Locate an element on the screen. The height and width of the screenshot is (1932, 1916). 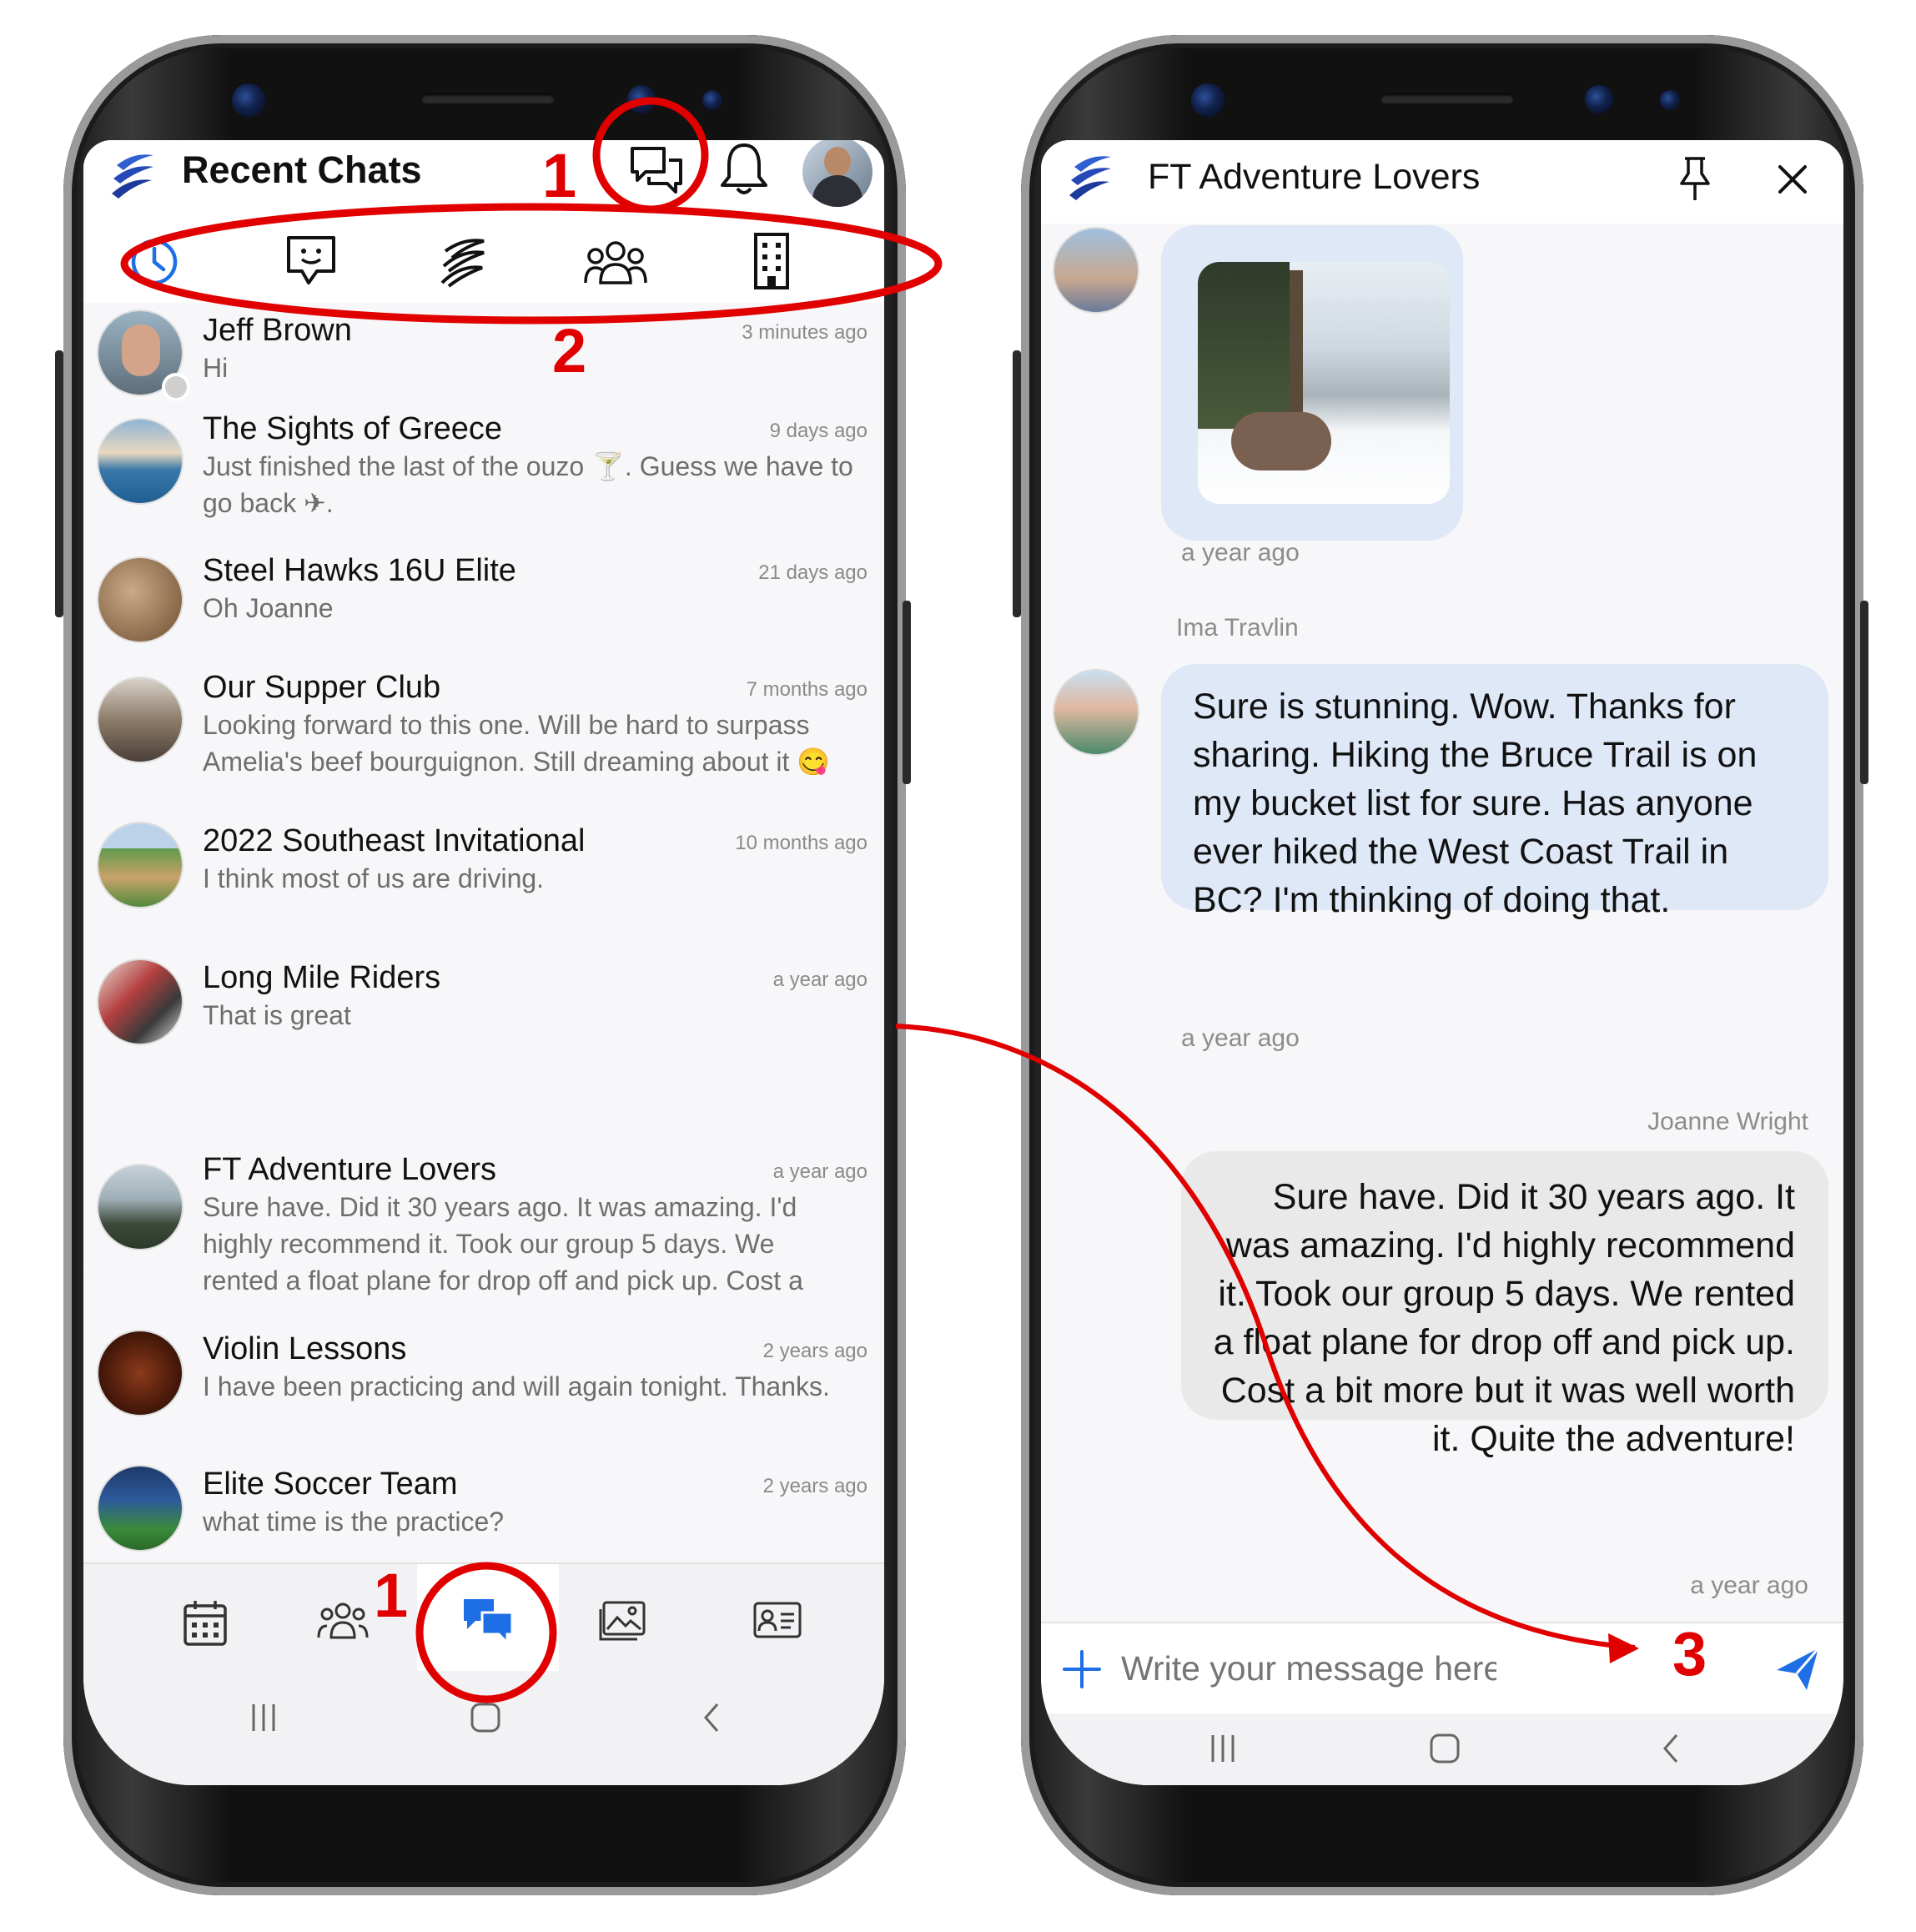
annotation-ellipse-tabs is located at coordinates (531, 264).